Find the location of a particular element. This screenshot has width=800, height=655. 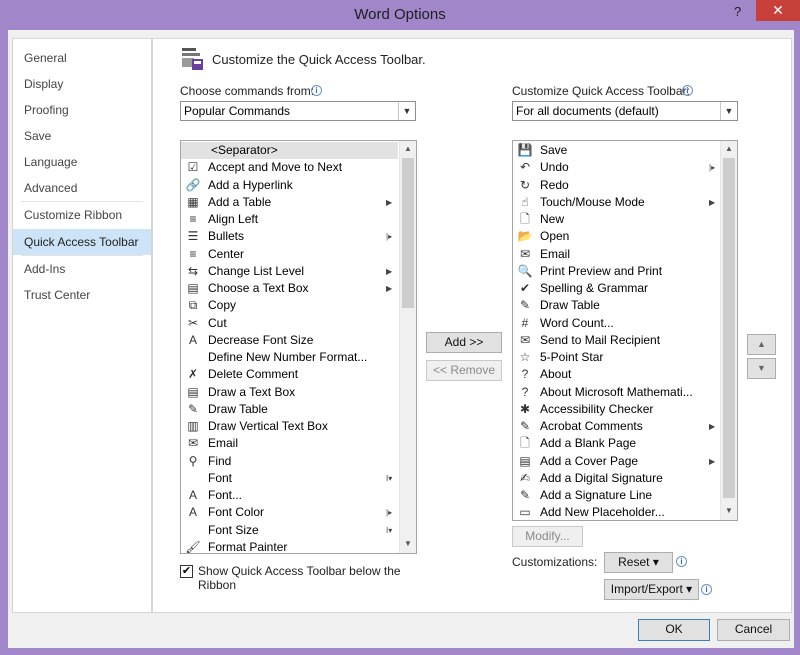

list-item: ✔ Spelling & Grammar is located at coordinates (616, 288).